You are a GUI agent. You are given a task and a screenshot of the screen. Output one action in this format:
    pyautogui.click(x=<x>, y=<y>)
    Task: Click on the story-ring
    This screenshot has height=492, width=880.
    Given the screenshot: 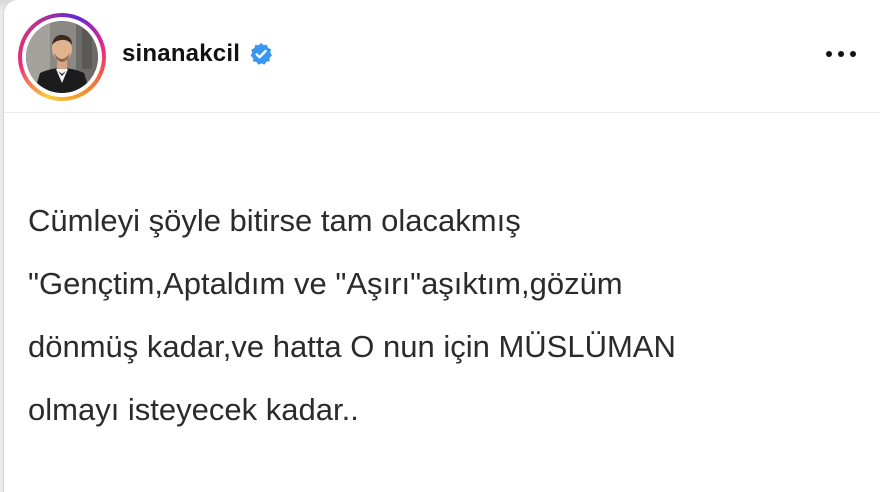 What is the action you would take?
    pyautogui.click(x=62, y=57)
    